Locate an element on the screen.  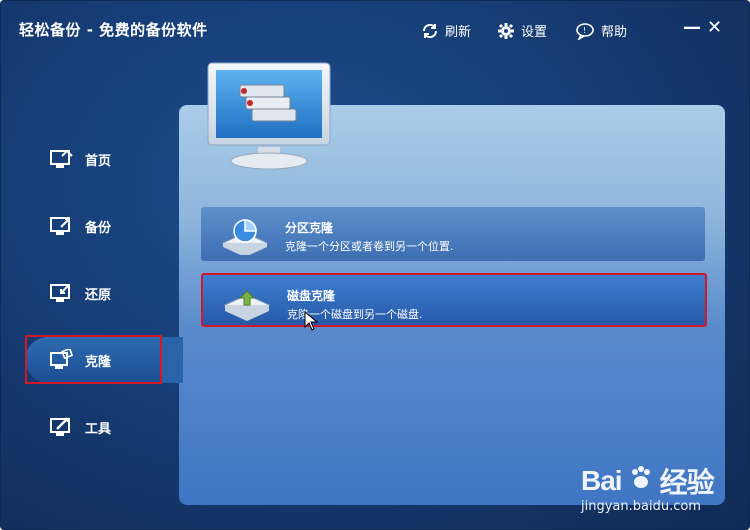
chat-bubble-icon: ! is located at coordinates (585, 31).